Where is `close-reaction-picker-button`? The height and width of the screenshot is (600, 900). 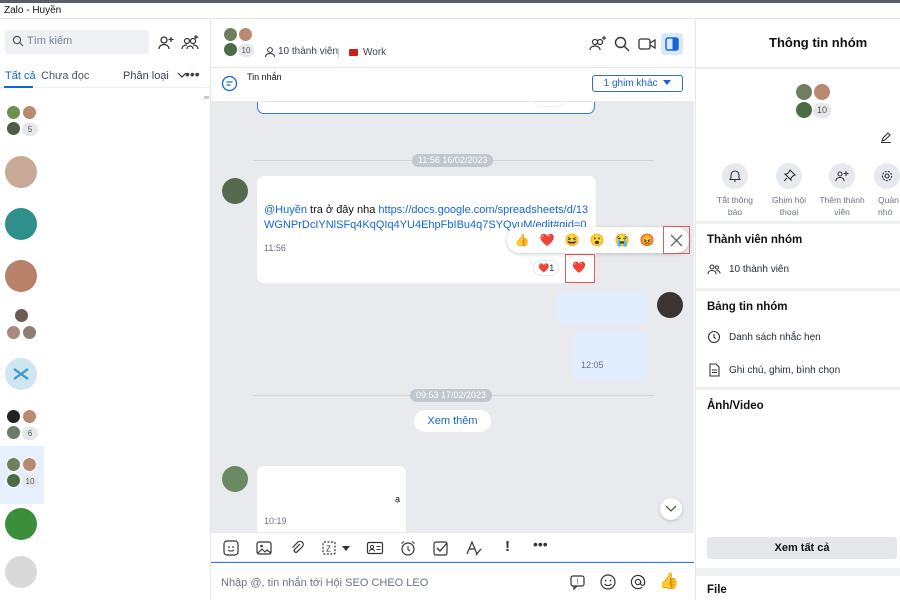 close-reaction-picker-button is located at coordinates (676, 240).